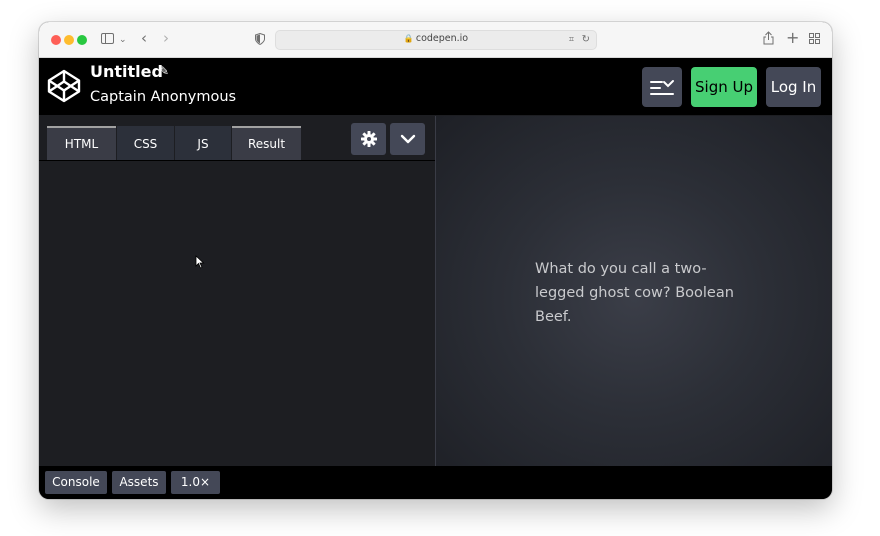 The height and width of the screenshot is (536, 880). What do you see at coordinates (144, 38) in the screenshot?
I see `chevron-left-icon: ‹` at bounding box center [144, 38].